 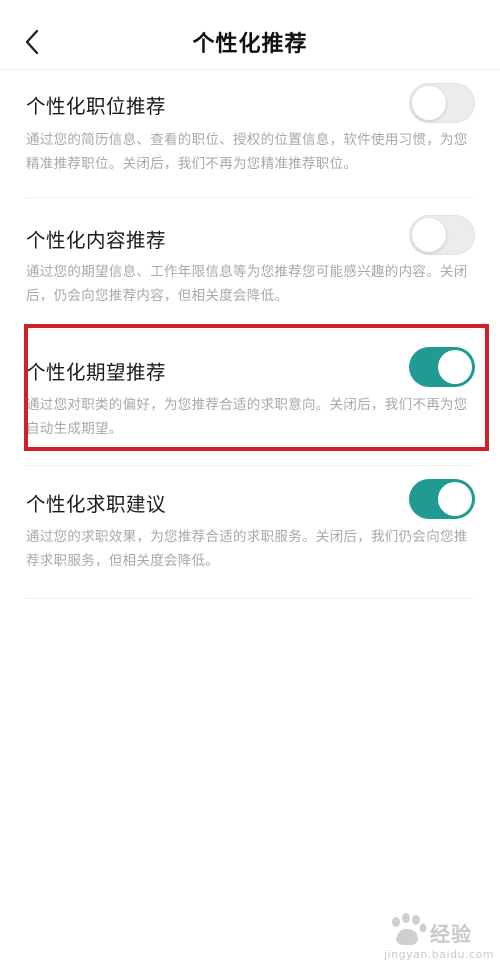 What do you see at coordinates (96, 106) in the screenshot?
I see `setting-title: 个性化职位推荐` at bounding box center [96, 106].